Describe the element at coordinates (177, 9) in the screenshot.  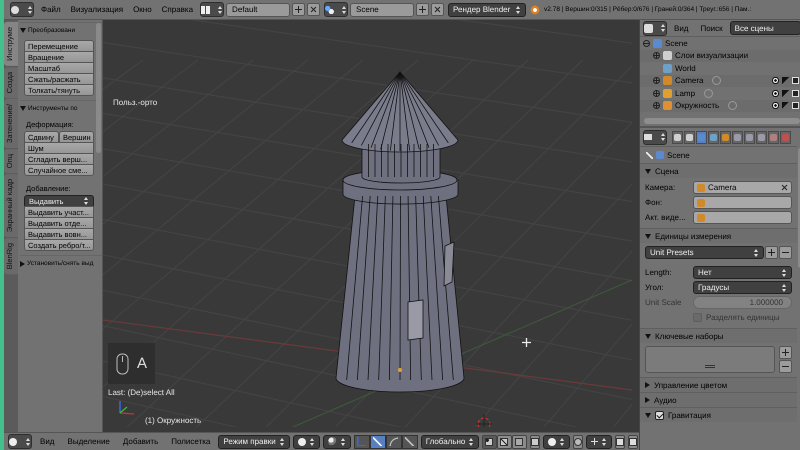
I see `menu-item: Справка` at that location.